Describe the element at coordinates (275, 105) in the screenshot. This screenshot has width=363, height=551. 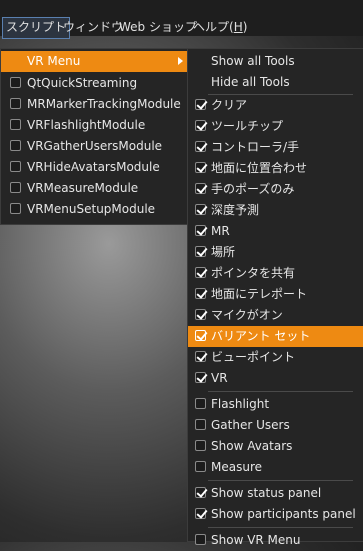
I see `tool-item-item-0: クリア` at that location.